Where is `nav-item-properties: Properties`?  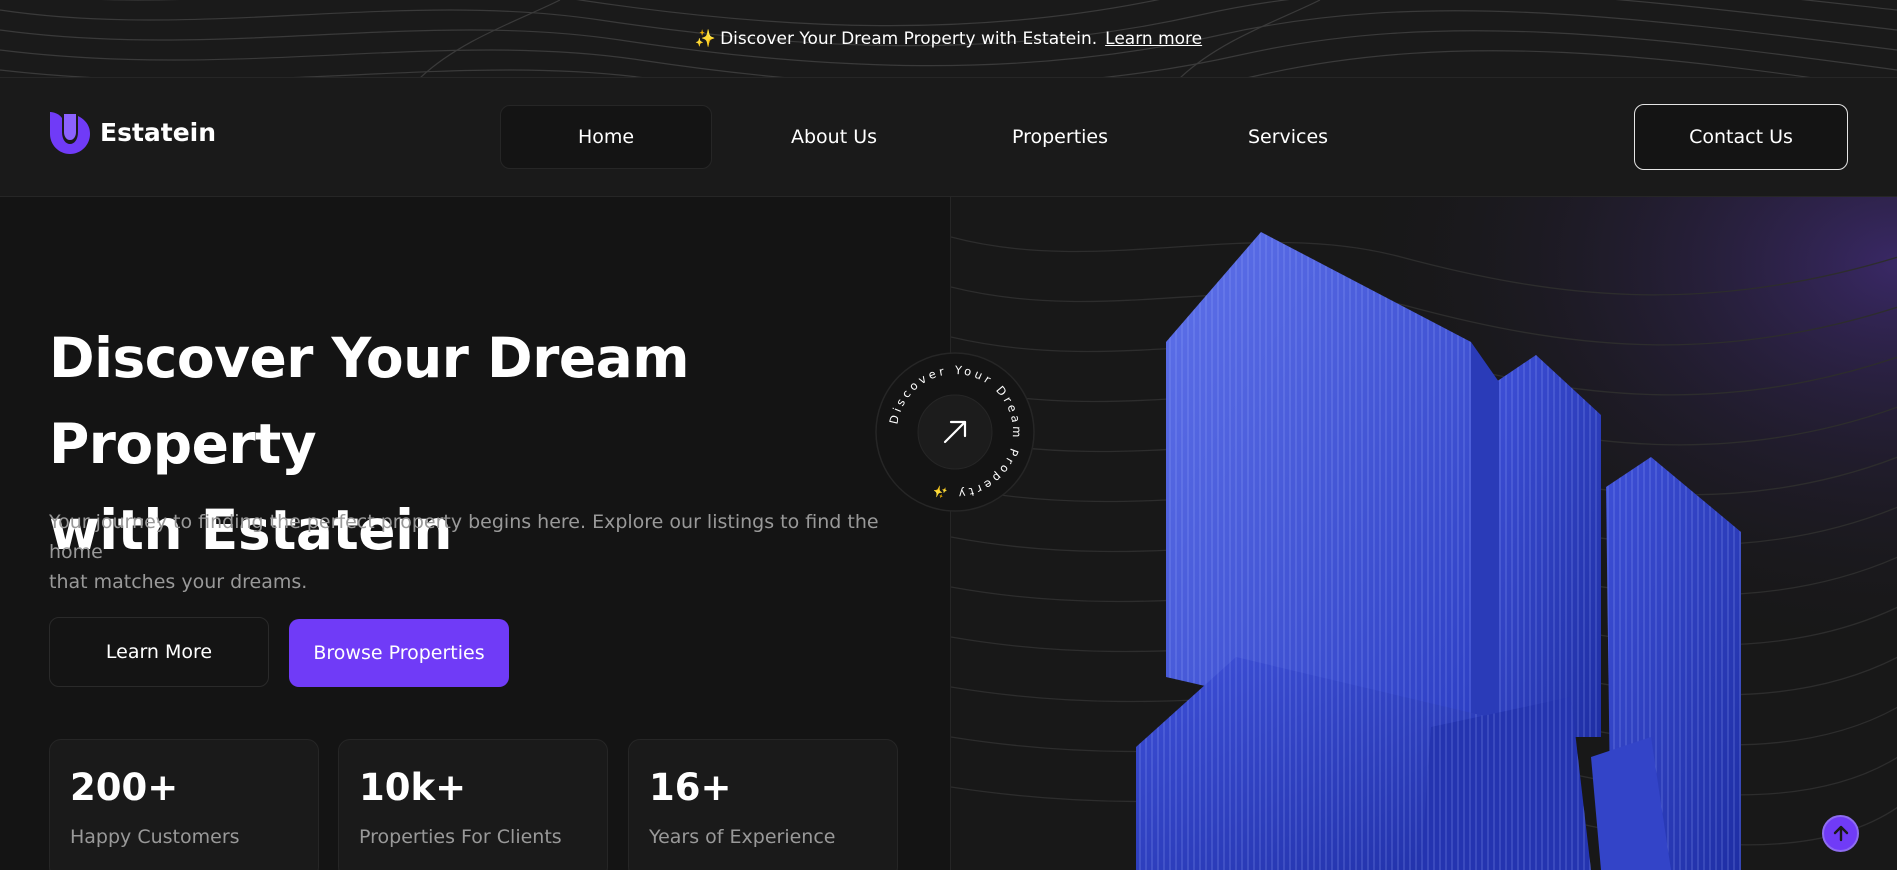
nav-item-properties: Properties is located at coordinates (1060, 137).